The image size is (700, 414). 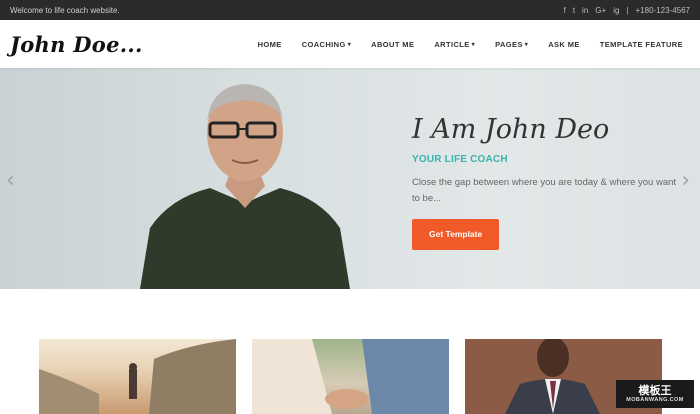 What do you see at coordinates (10, 180) in the screenshot?
I see `prev-slide-arrow-icon: ‹` at bounding box center [10, 180].